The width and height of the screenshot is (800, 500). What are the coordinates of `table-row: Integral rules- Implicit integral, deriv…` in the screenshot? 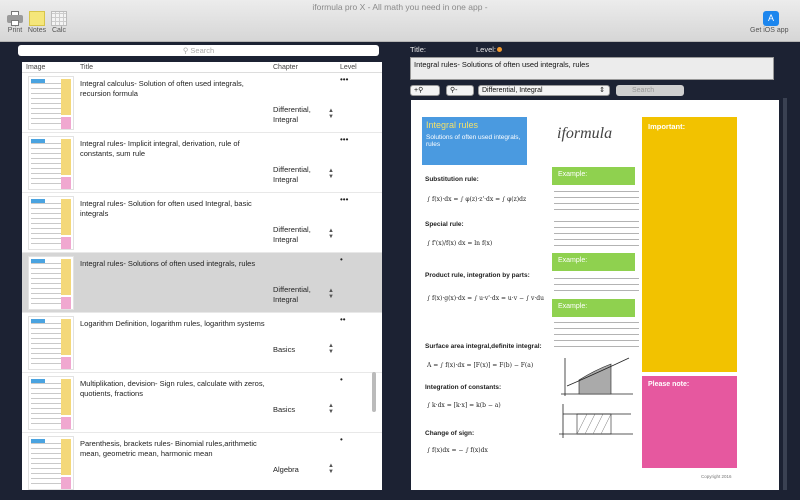 It's located at (202, 163).